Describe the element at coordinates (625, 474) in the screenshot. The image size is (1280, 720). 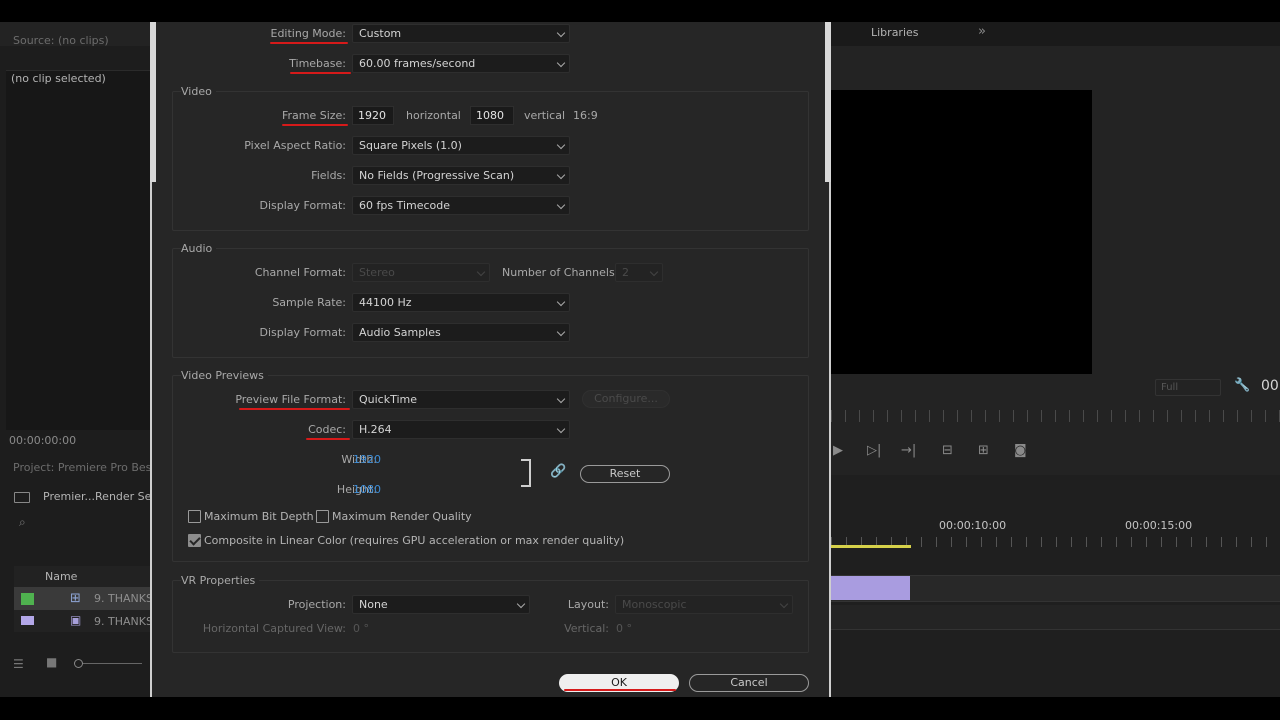
I see `reset-button: Reset` at that location.